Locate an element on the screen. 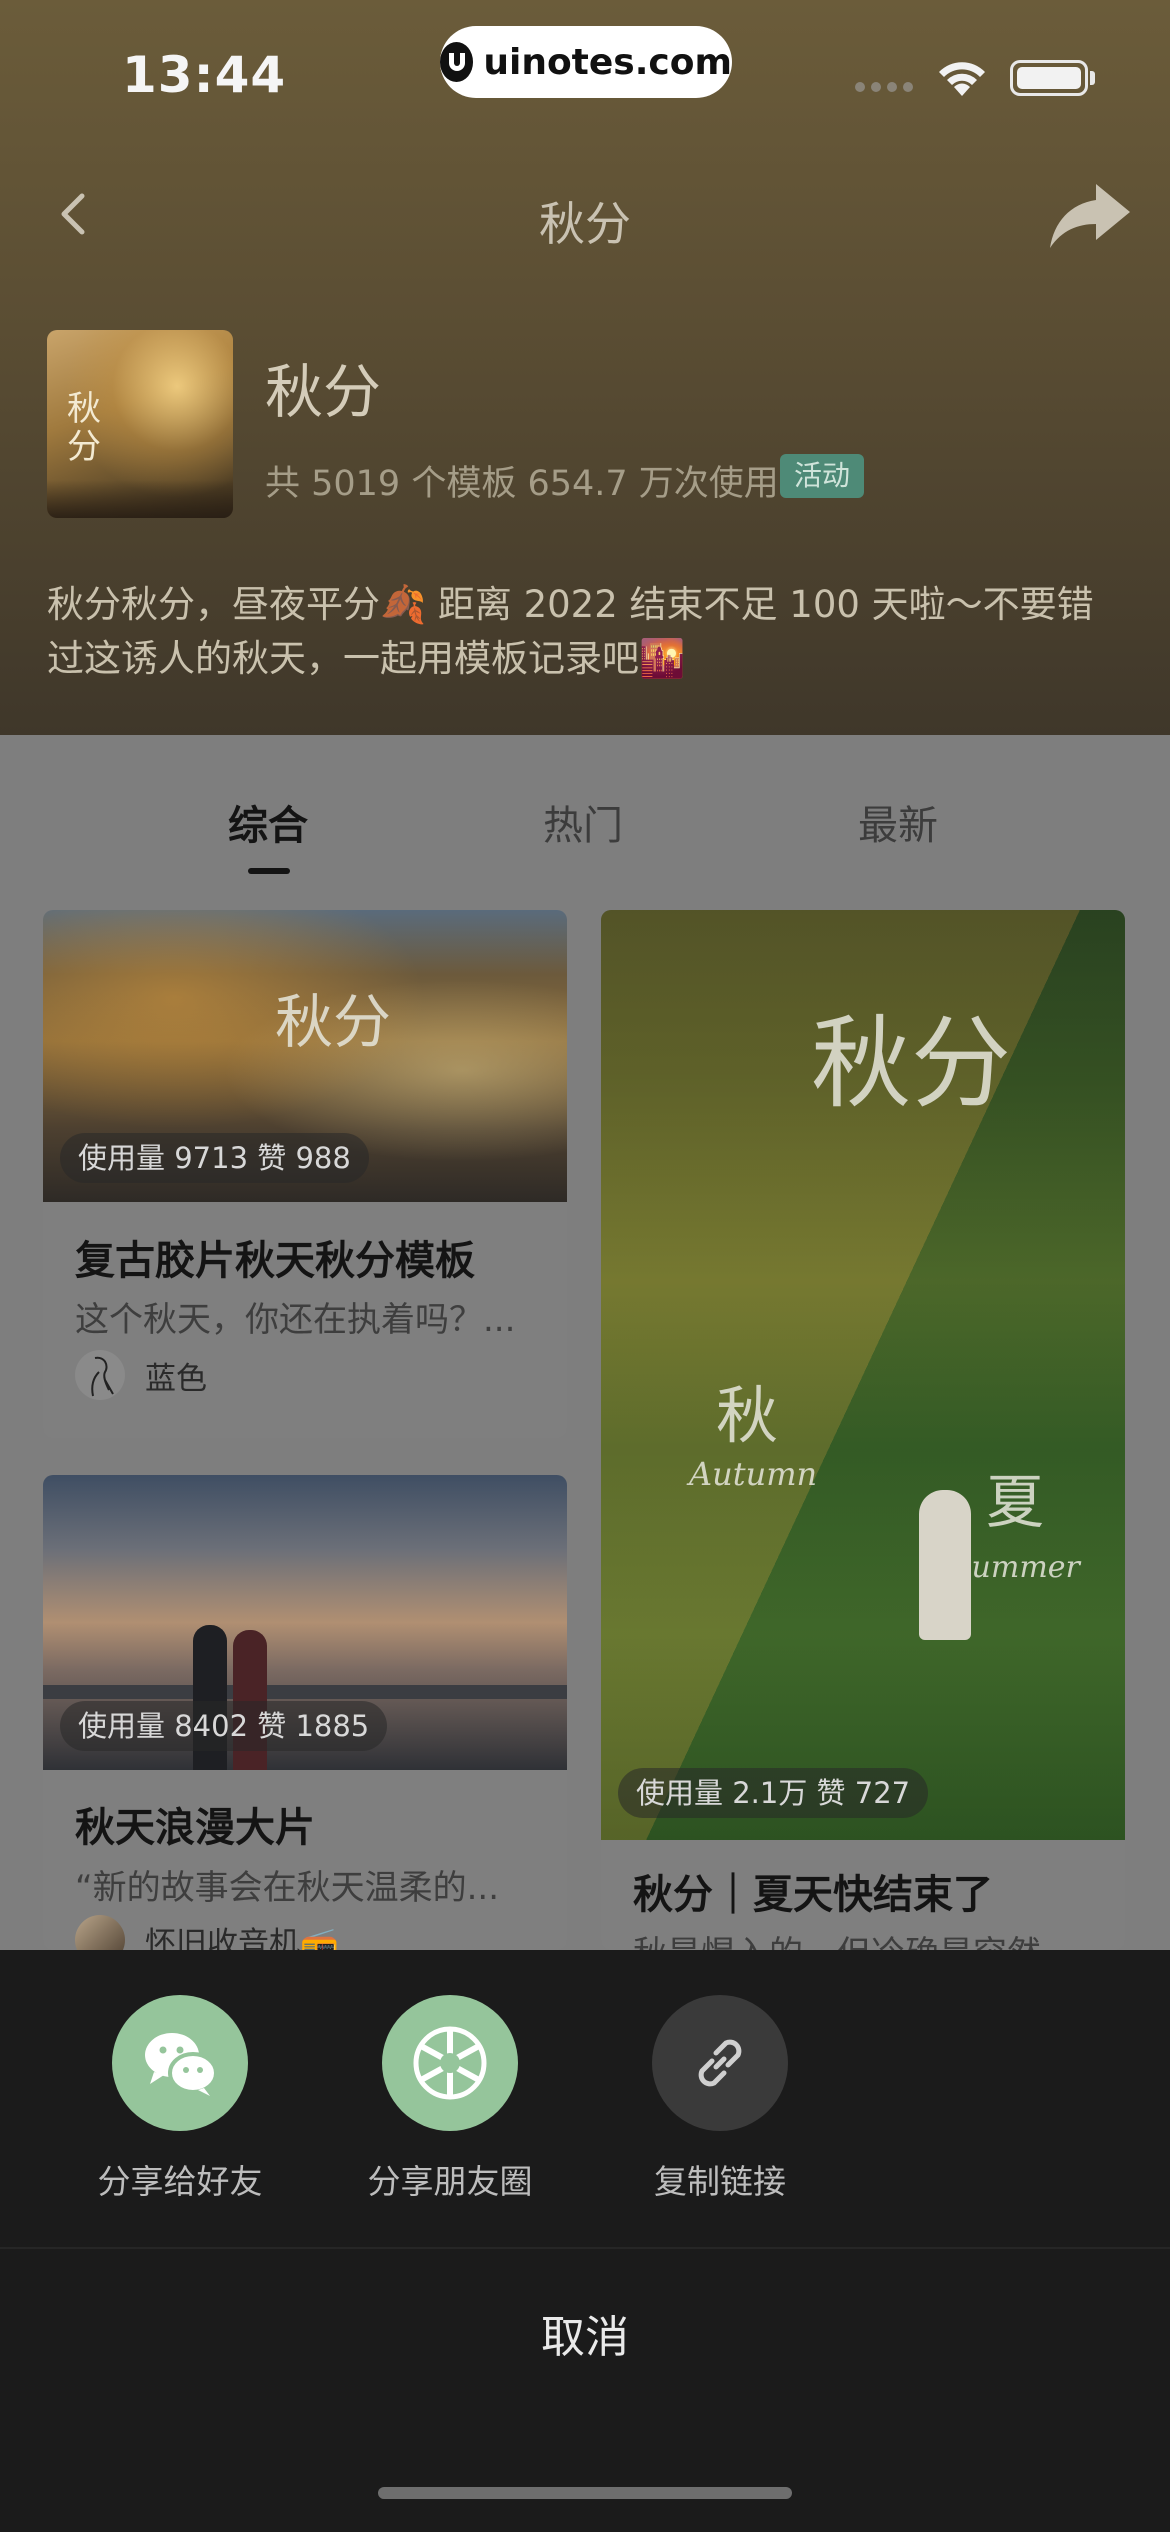  active-tab-indicator is located at coordinates (269, 871).